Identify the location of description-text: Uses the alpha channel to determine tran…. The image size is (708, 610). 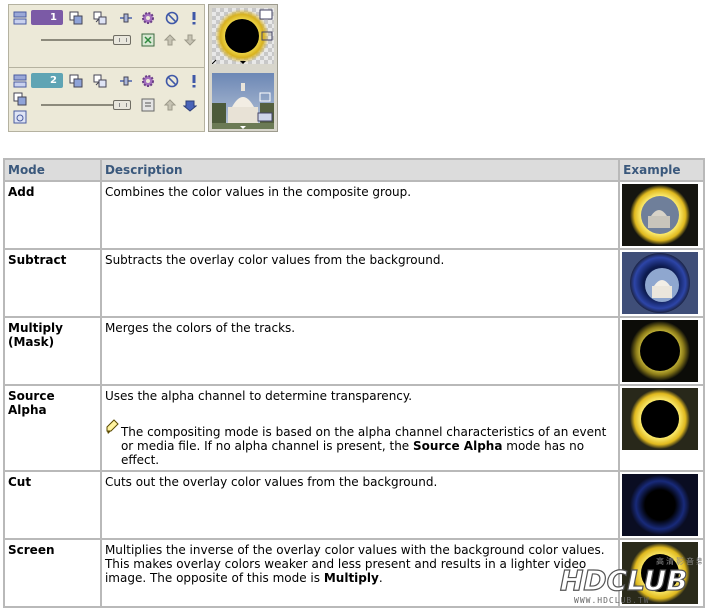
(258, 396).